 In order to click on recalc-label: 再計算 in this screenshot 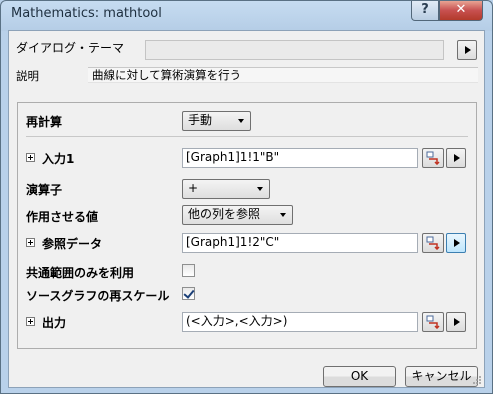, I will do `click(44, 122)`.